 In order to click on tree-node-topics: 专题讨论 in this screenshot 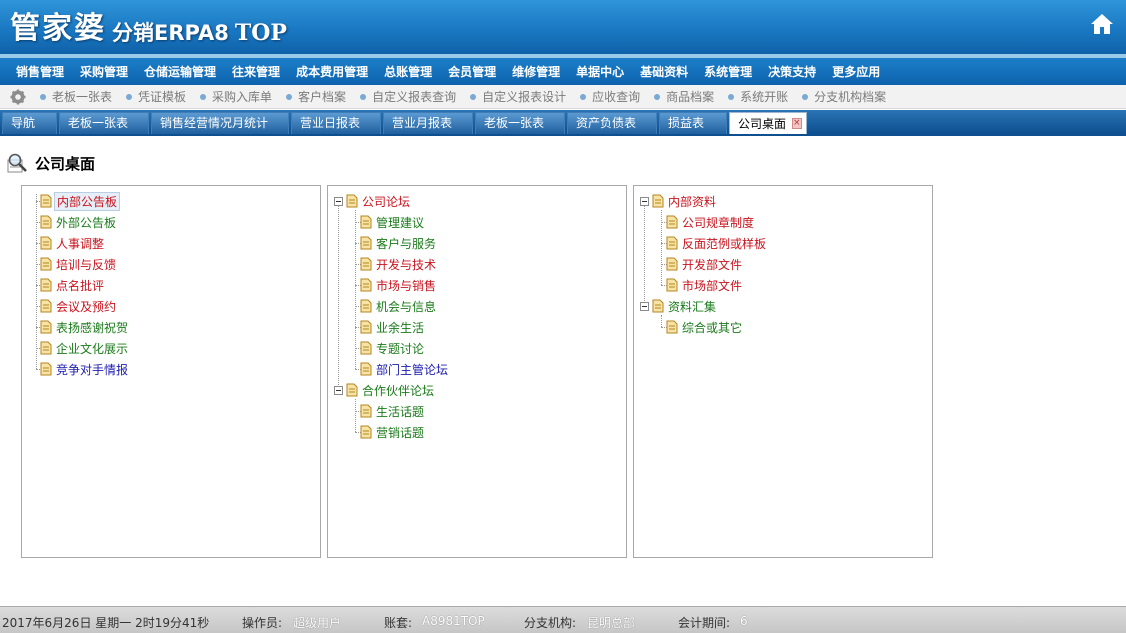, I will do `click(393, 348)`.